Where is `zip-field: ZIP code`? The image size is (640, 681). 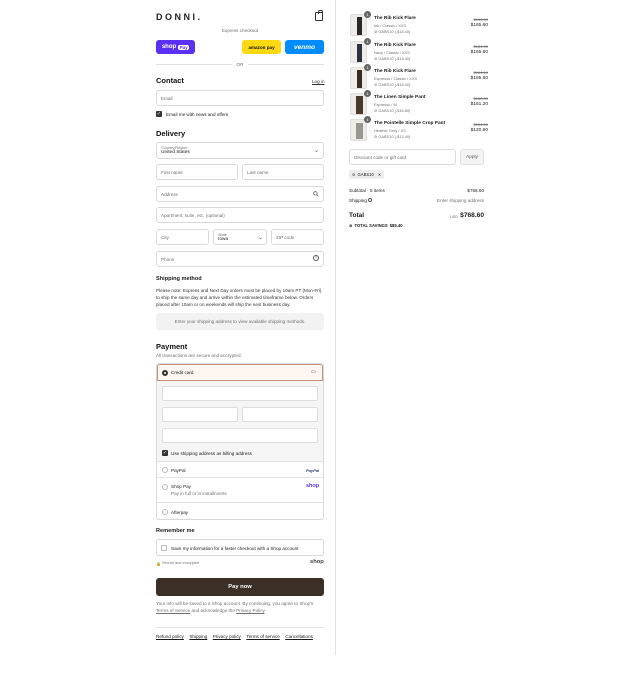
zip-field: ZIP code is located at coordinates (297, 237).